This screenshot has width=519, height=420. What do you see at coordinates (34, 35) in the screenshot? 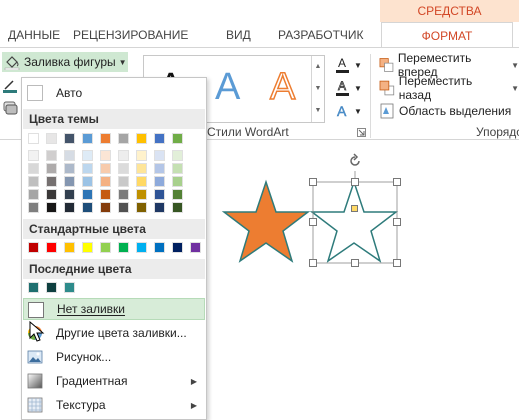
I see `tab-data: ДАННЫЕ` at bounding box center [34, 35].